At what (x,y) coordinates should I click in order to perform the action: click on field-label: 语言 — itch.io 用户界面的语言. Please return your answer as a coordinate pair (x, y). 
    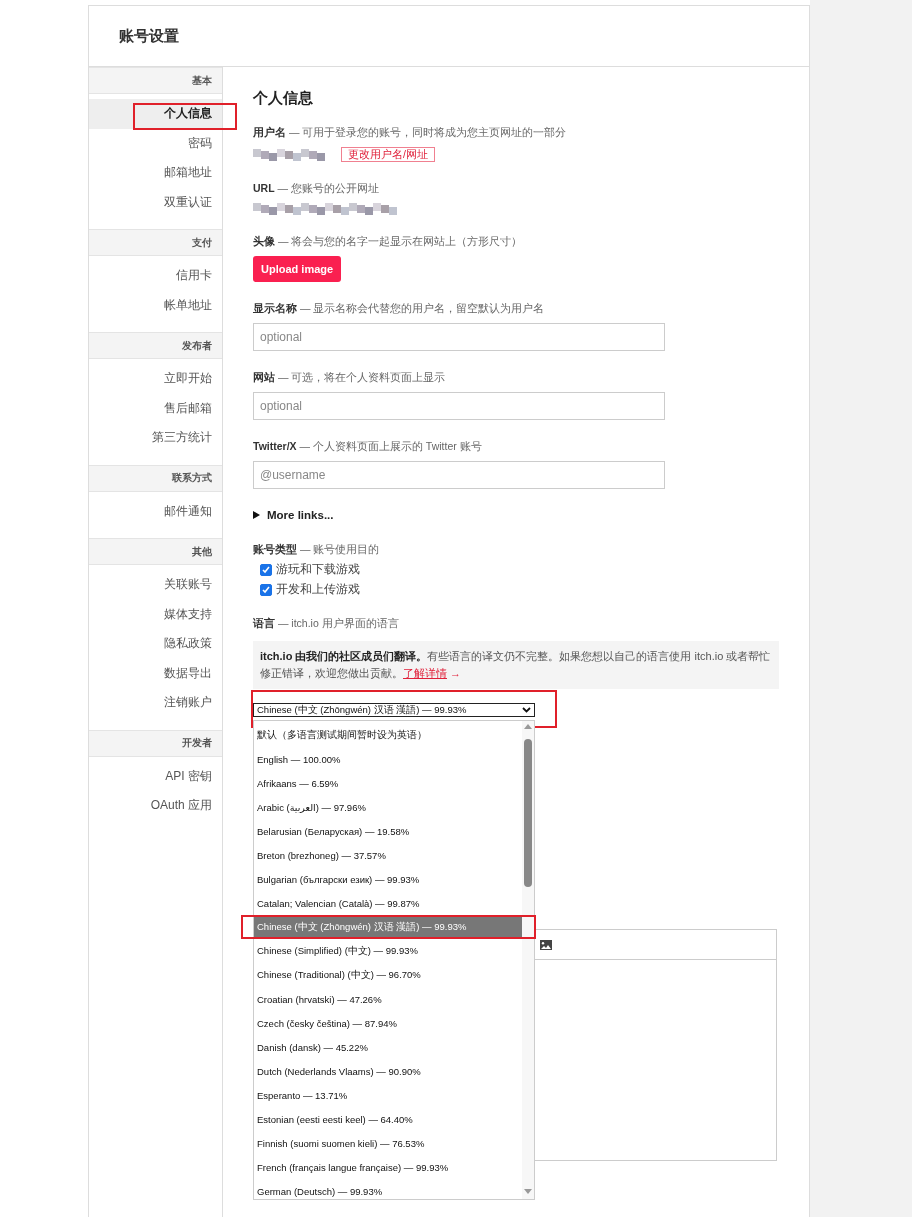
    Looking at the image, I should click on (326, 624).